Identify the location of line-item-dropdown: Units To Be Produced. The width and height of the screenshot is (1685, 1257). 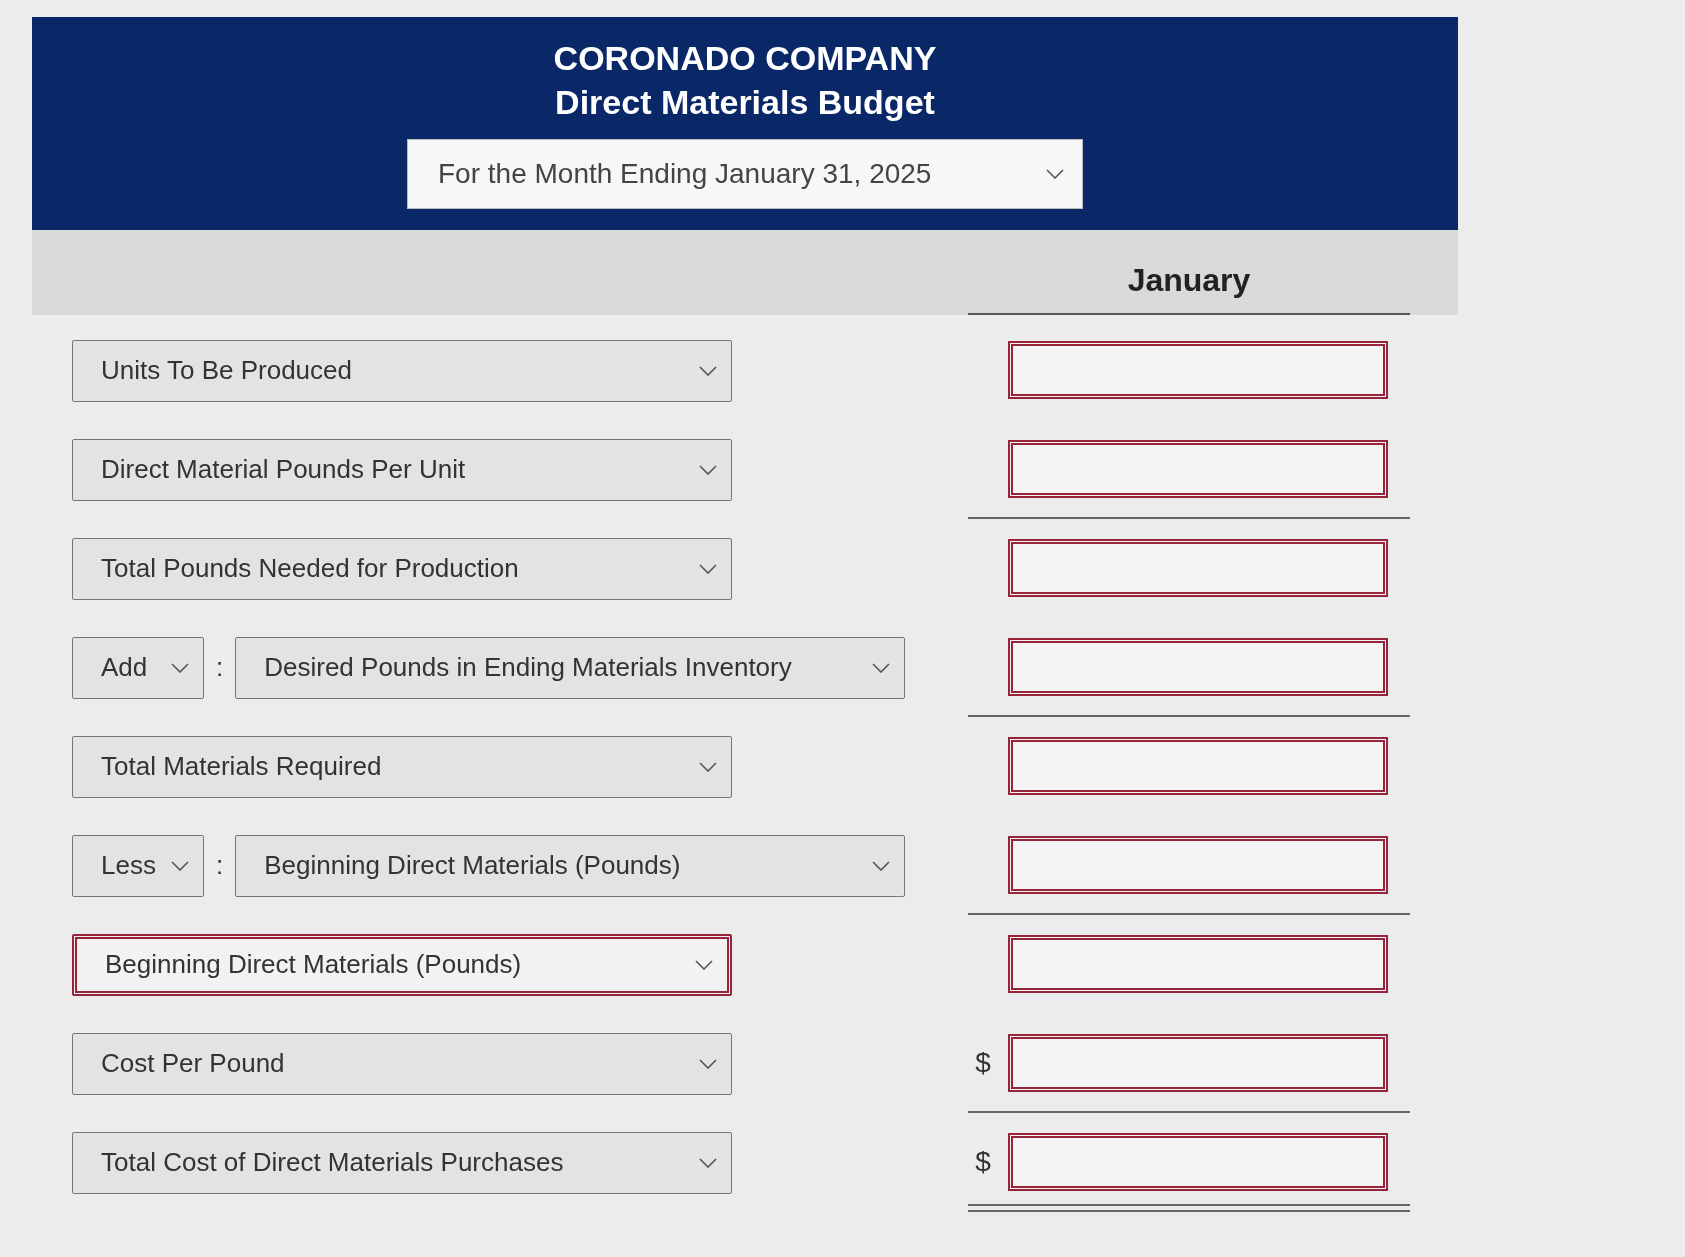
(402, 370).